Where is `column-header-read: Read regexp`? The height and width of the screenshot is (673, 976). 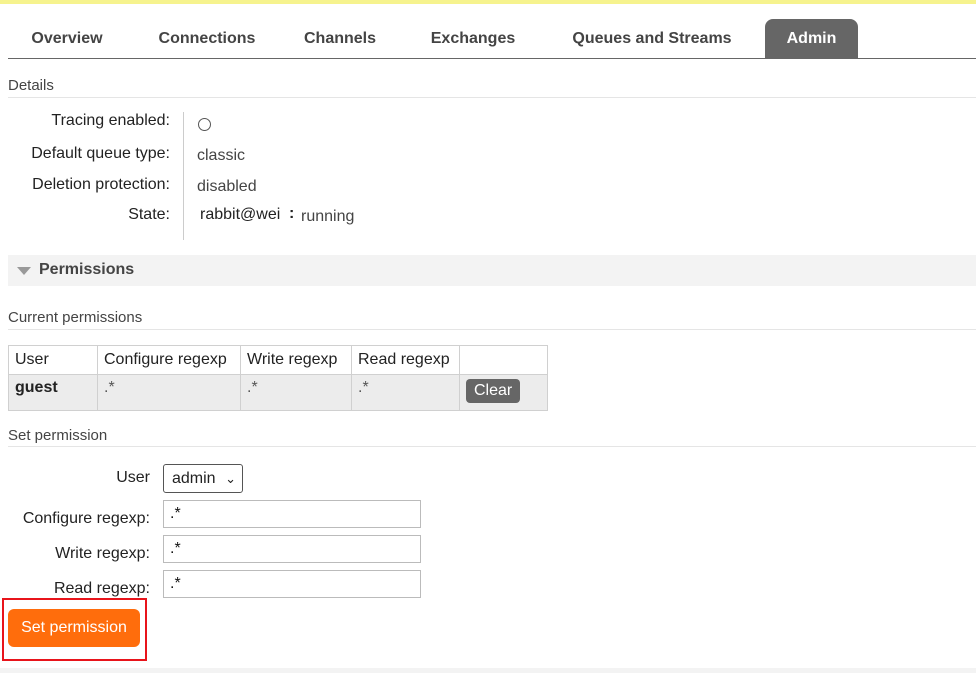
column-header-read: Read regexp is located at coordinates (405, 360).